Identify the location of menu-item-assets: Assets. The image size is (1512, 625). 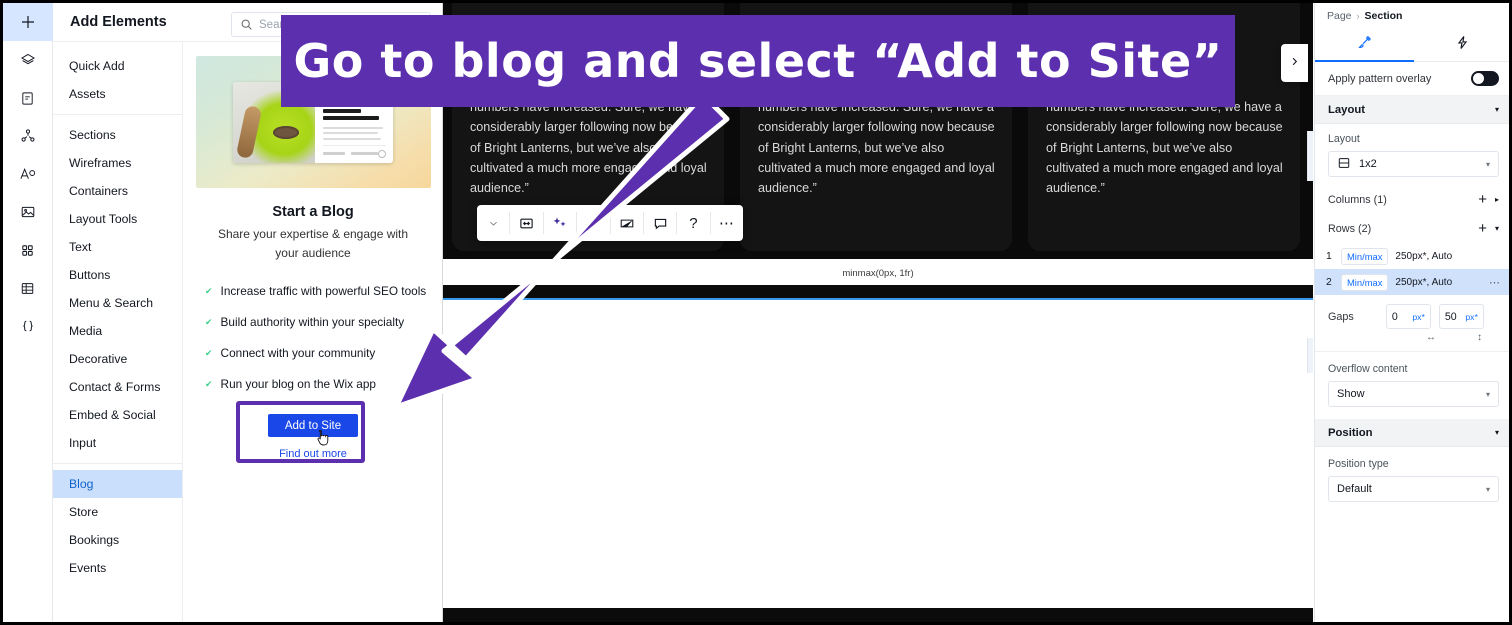
(117, 94).